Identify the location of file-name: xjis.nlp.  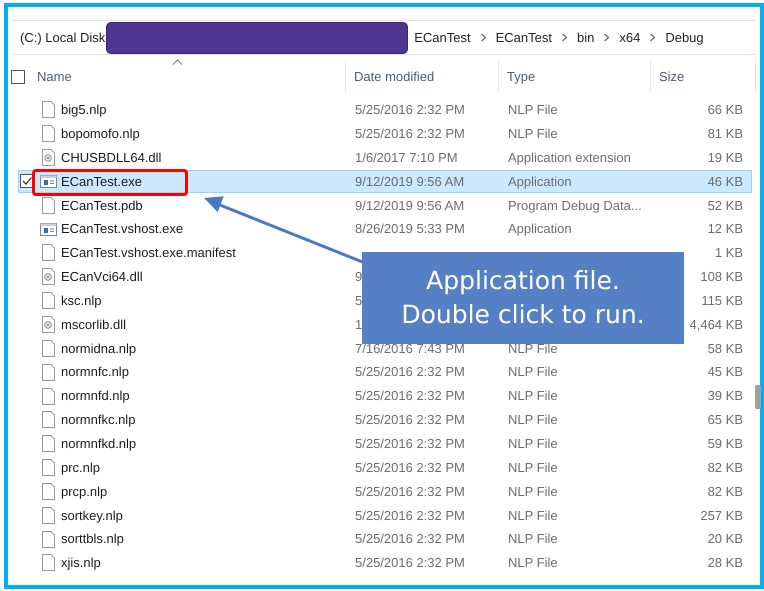
(81, 563).